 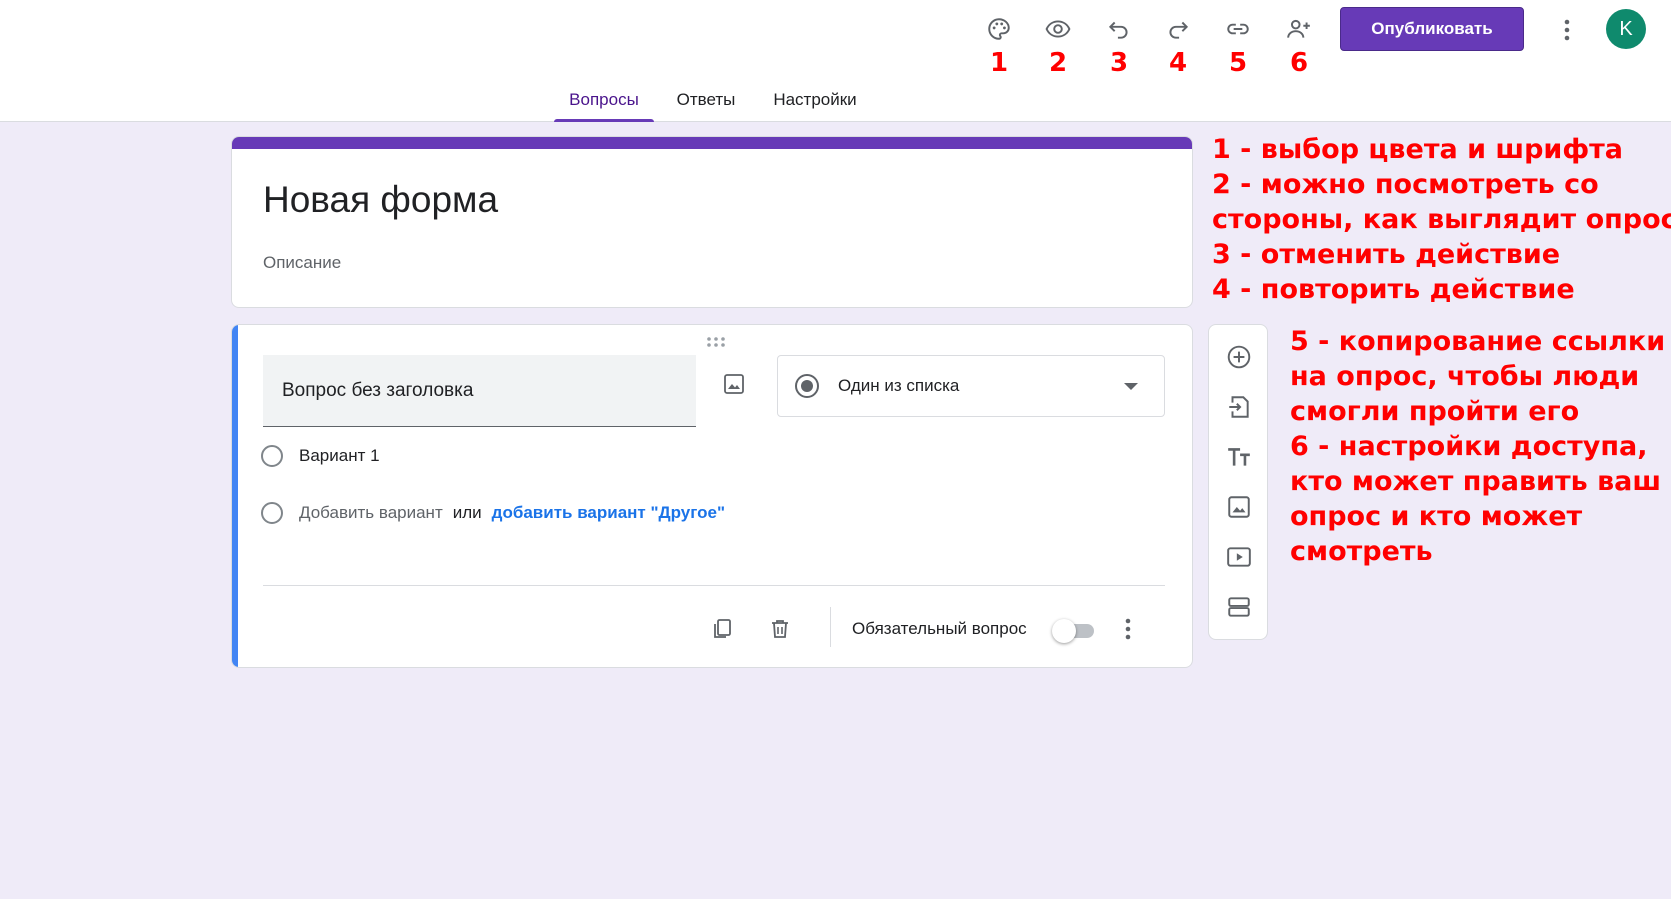 I want to click on tab-questions-label: Вопросы, so click(x=604, y=99).